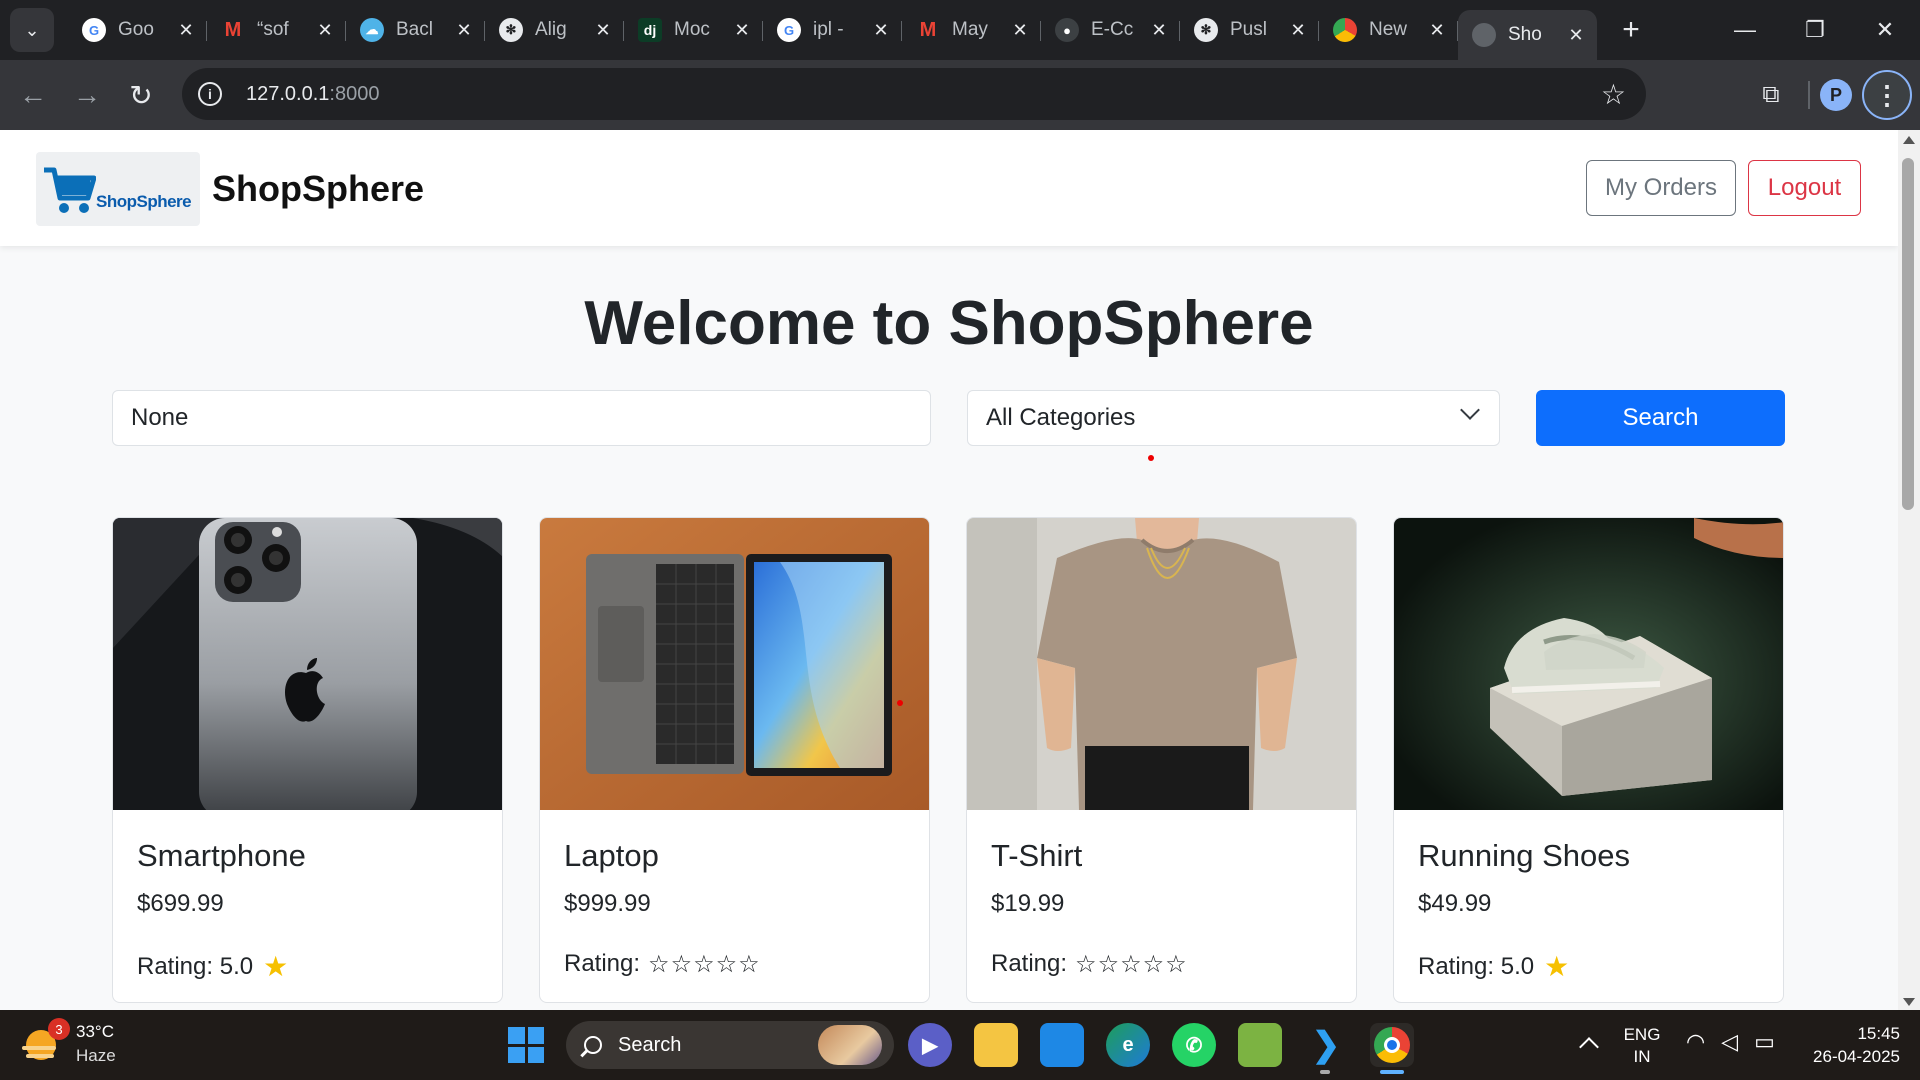 This screenshot has width=1920, height=1080. What do you see at coordinates (1631, 30) in the screenshot?
I see `new-tab-button: +` at bounding box center [1631, 30].